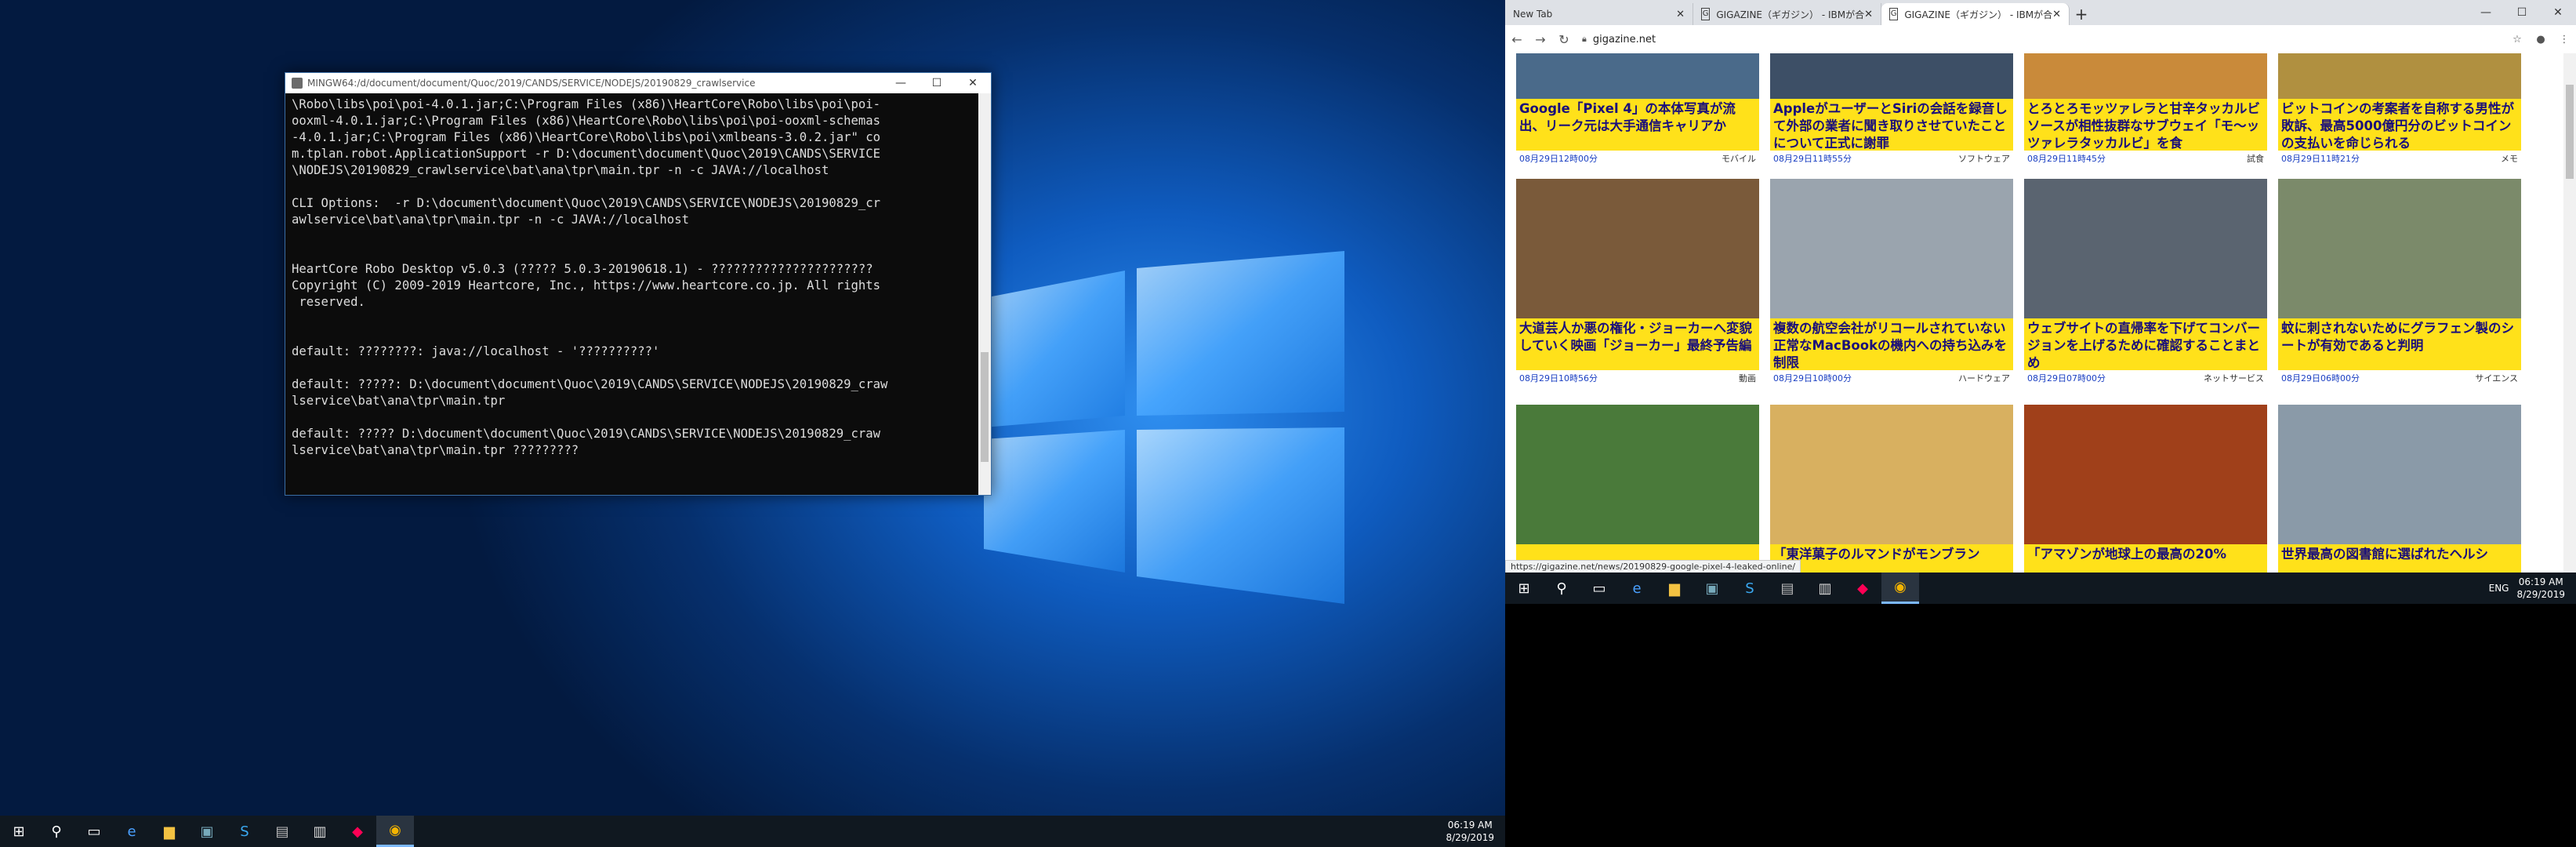 This screenshot has height=847, width=2576. I want to click on back-icon: ←, so click(1517, 39).